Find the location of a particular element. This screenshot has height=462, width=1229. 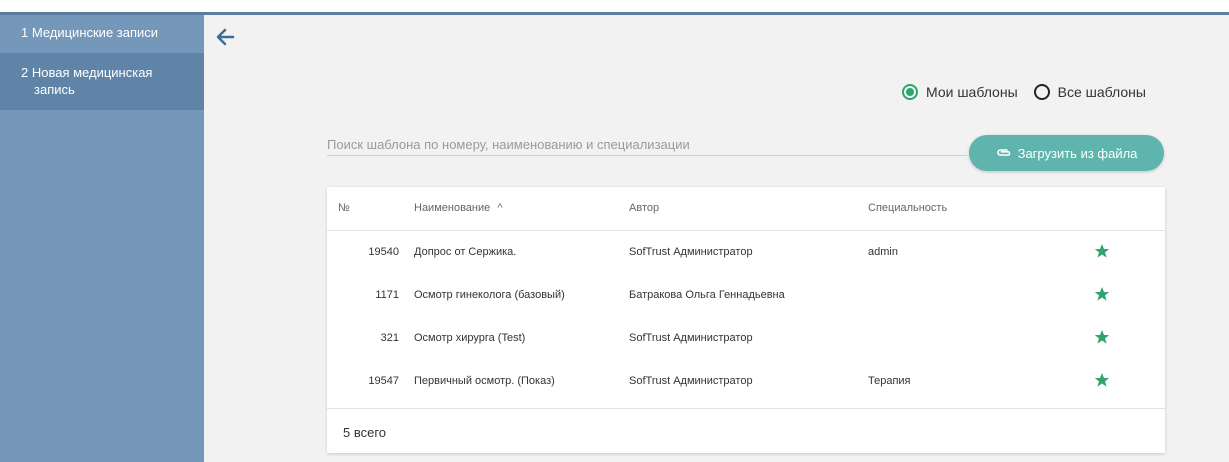

upload-from-file-button: Загрузить из файла is located at coordinates (1066, 153).